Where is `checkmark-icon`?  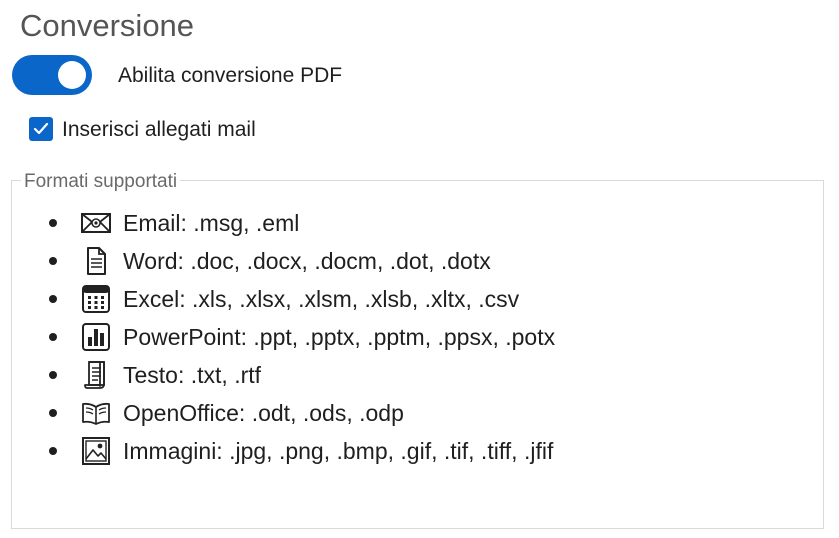 checkmark-icon is located at coordinates (41, 128).